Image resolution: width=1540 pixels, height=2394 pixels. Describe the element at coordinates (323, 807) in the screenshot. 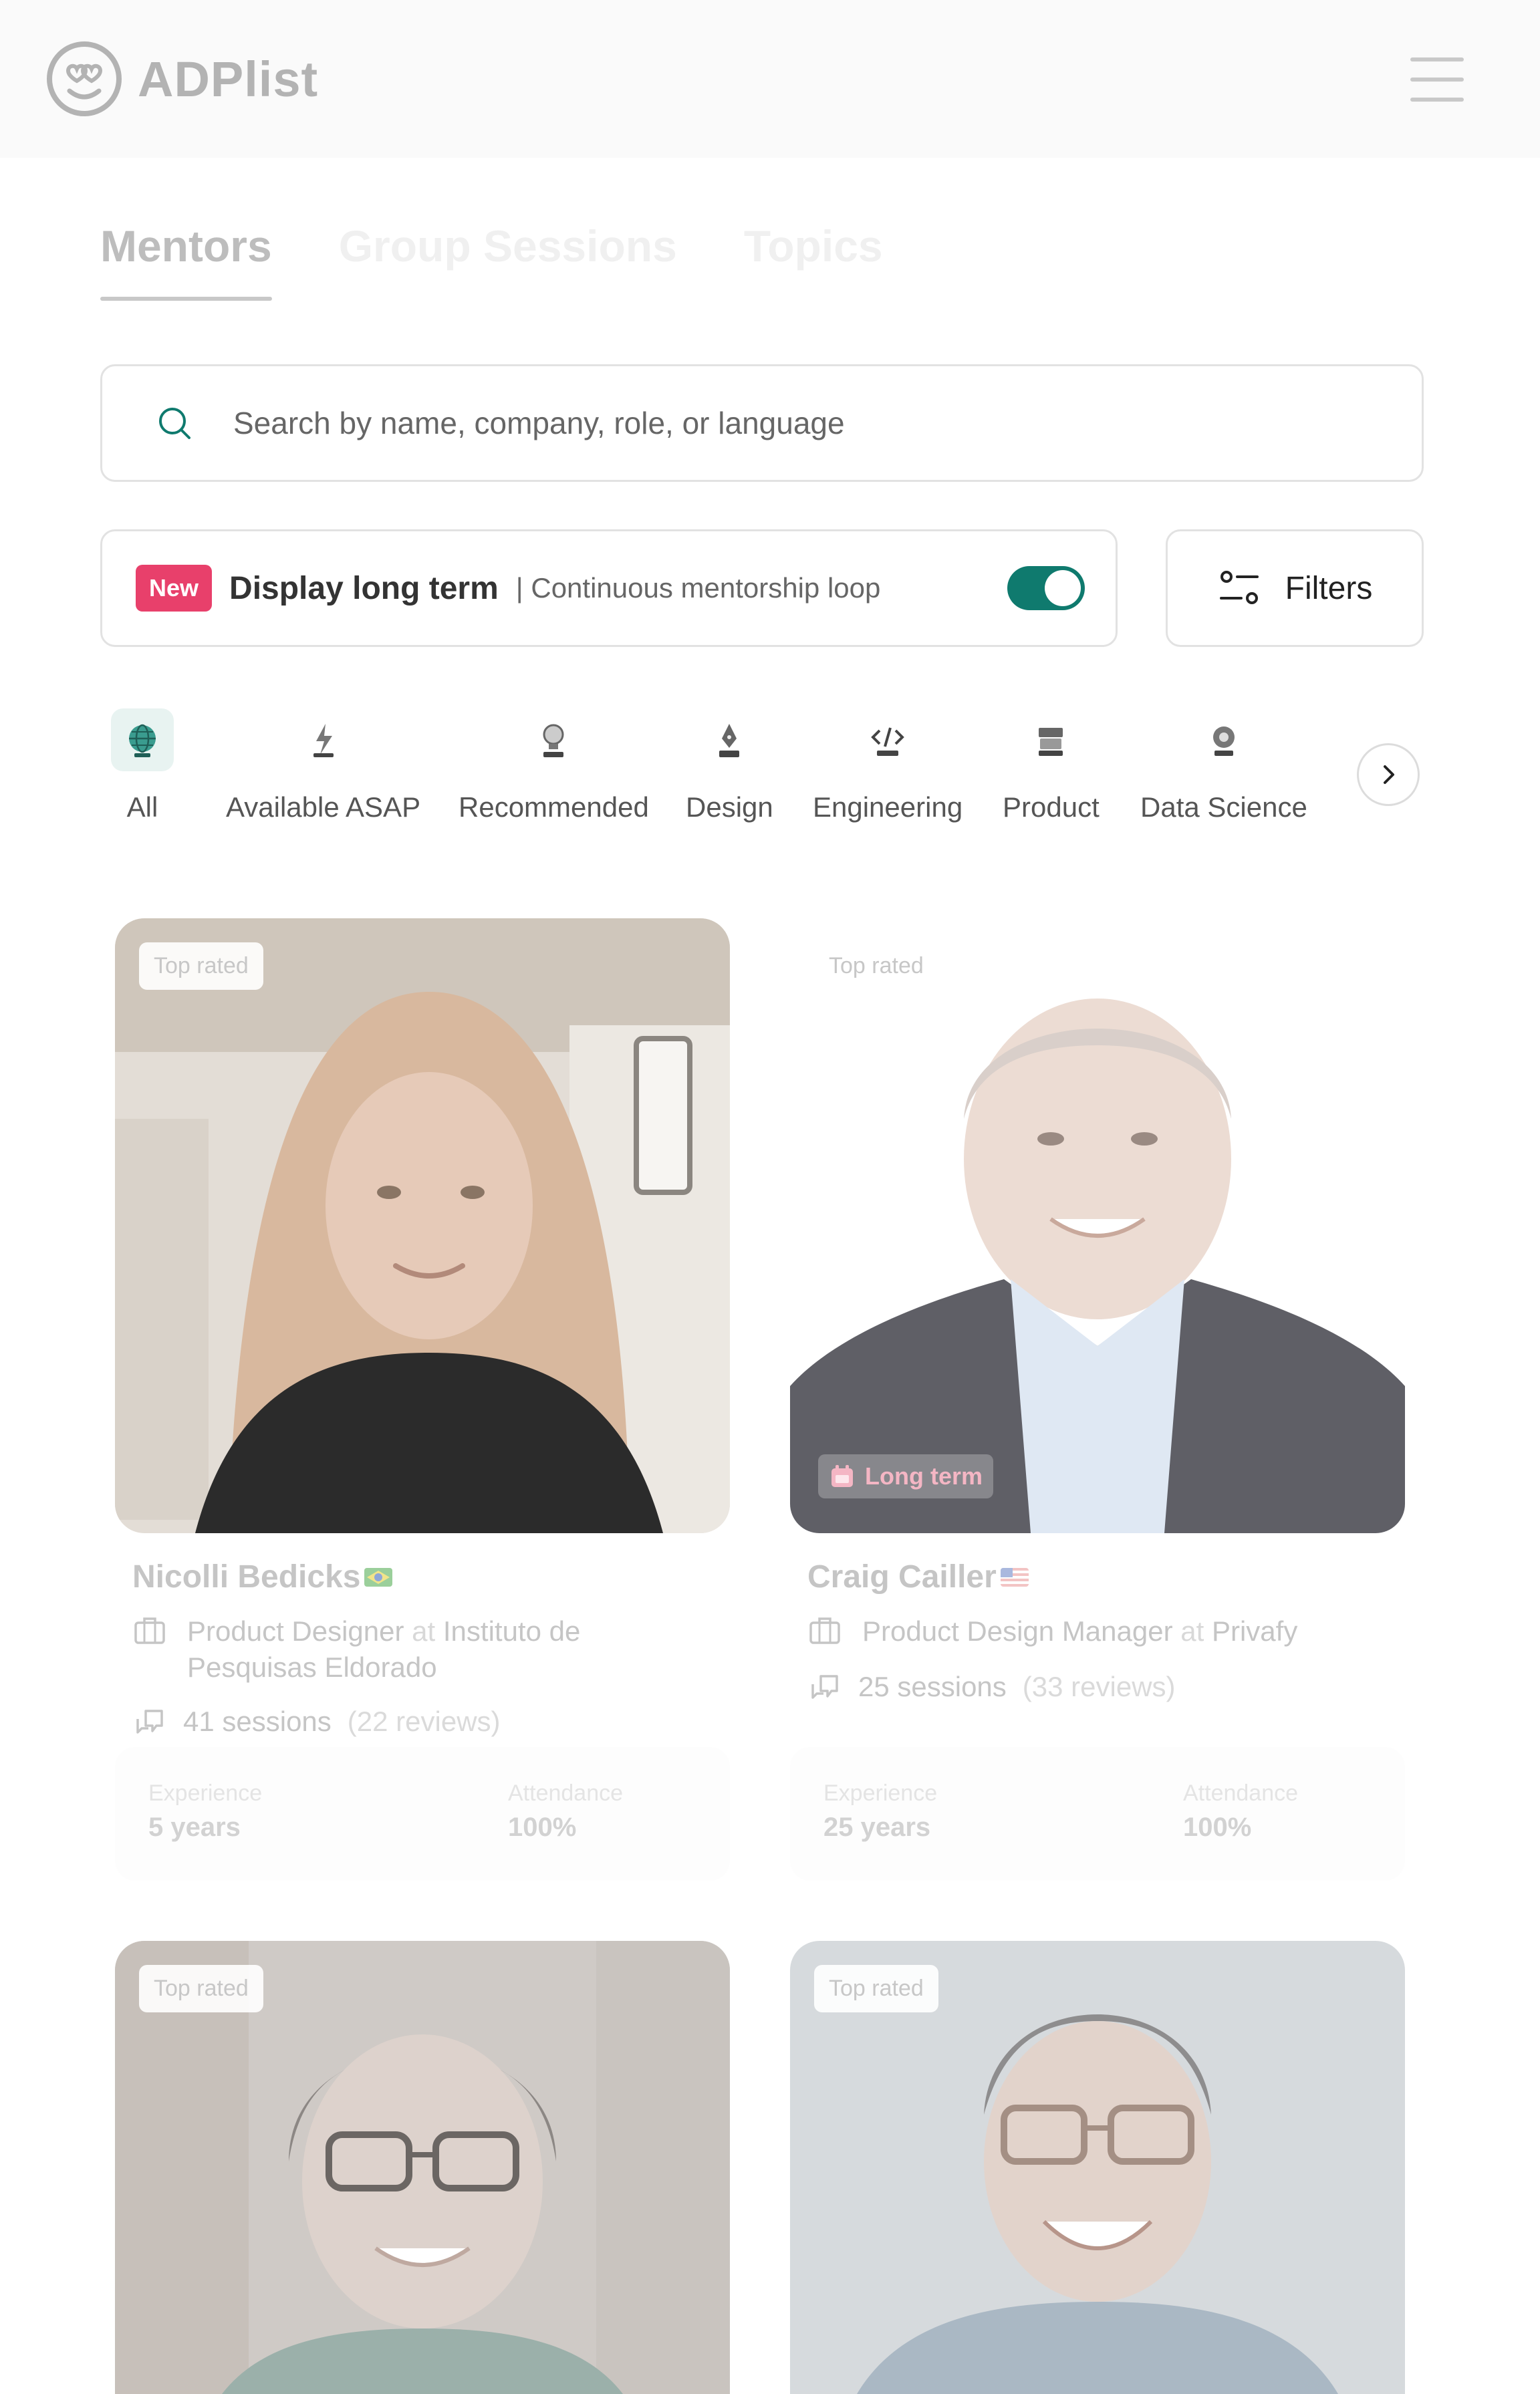

I see `category-label: Available ASAP` at that location.